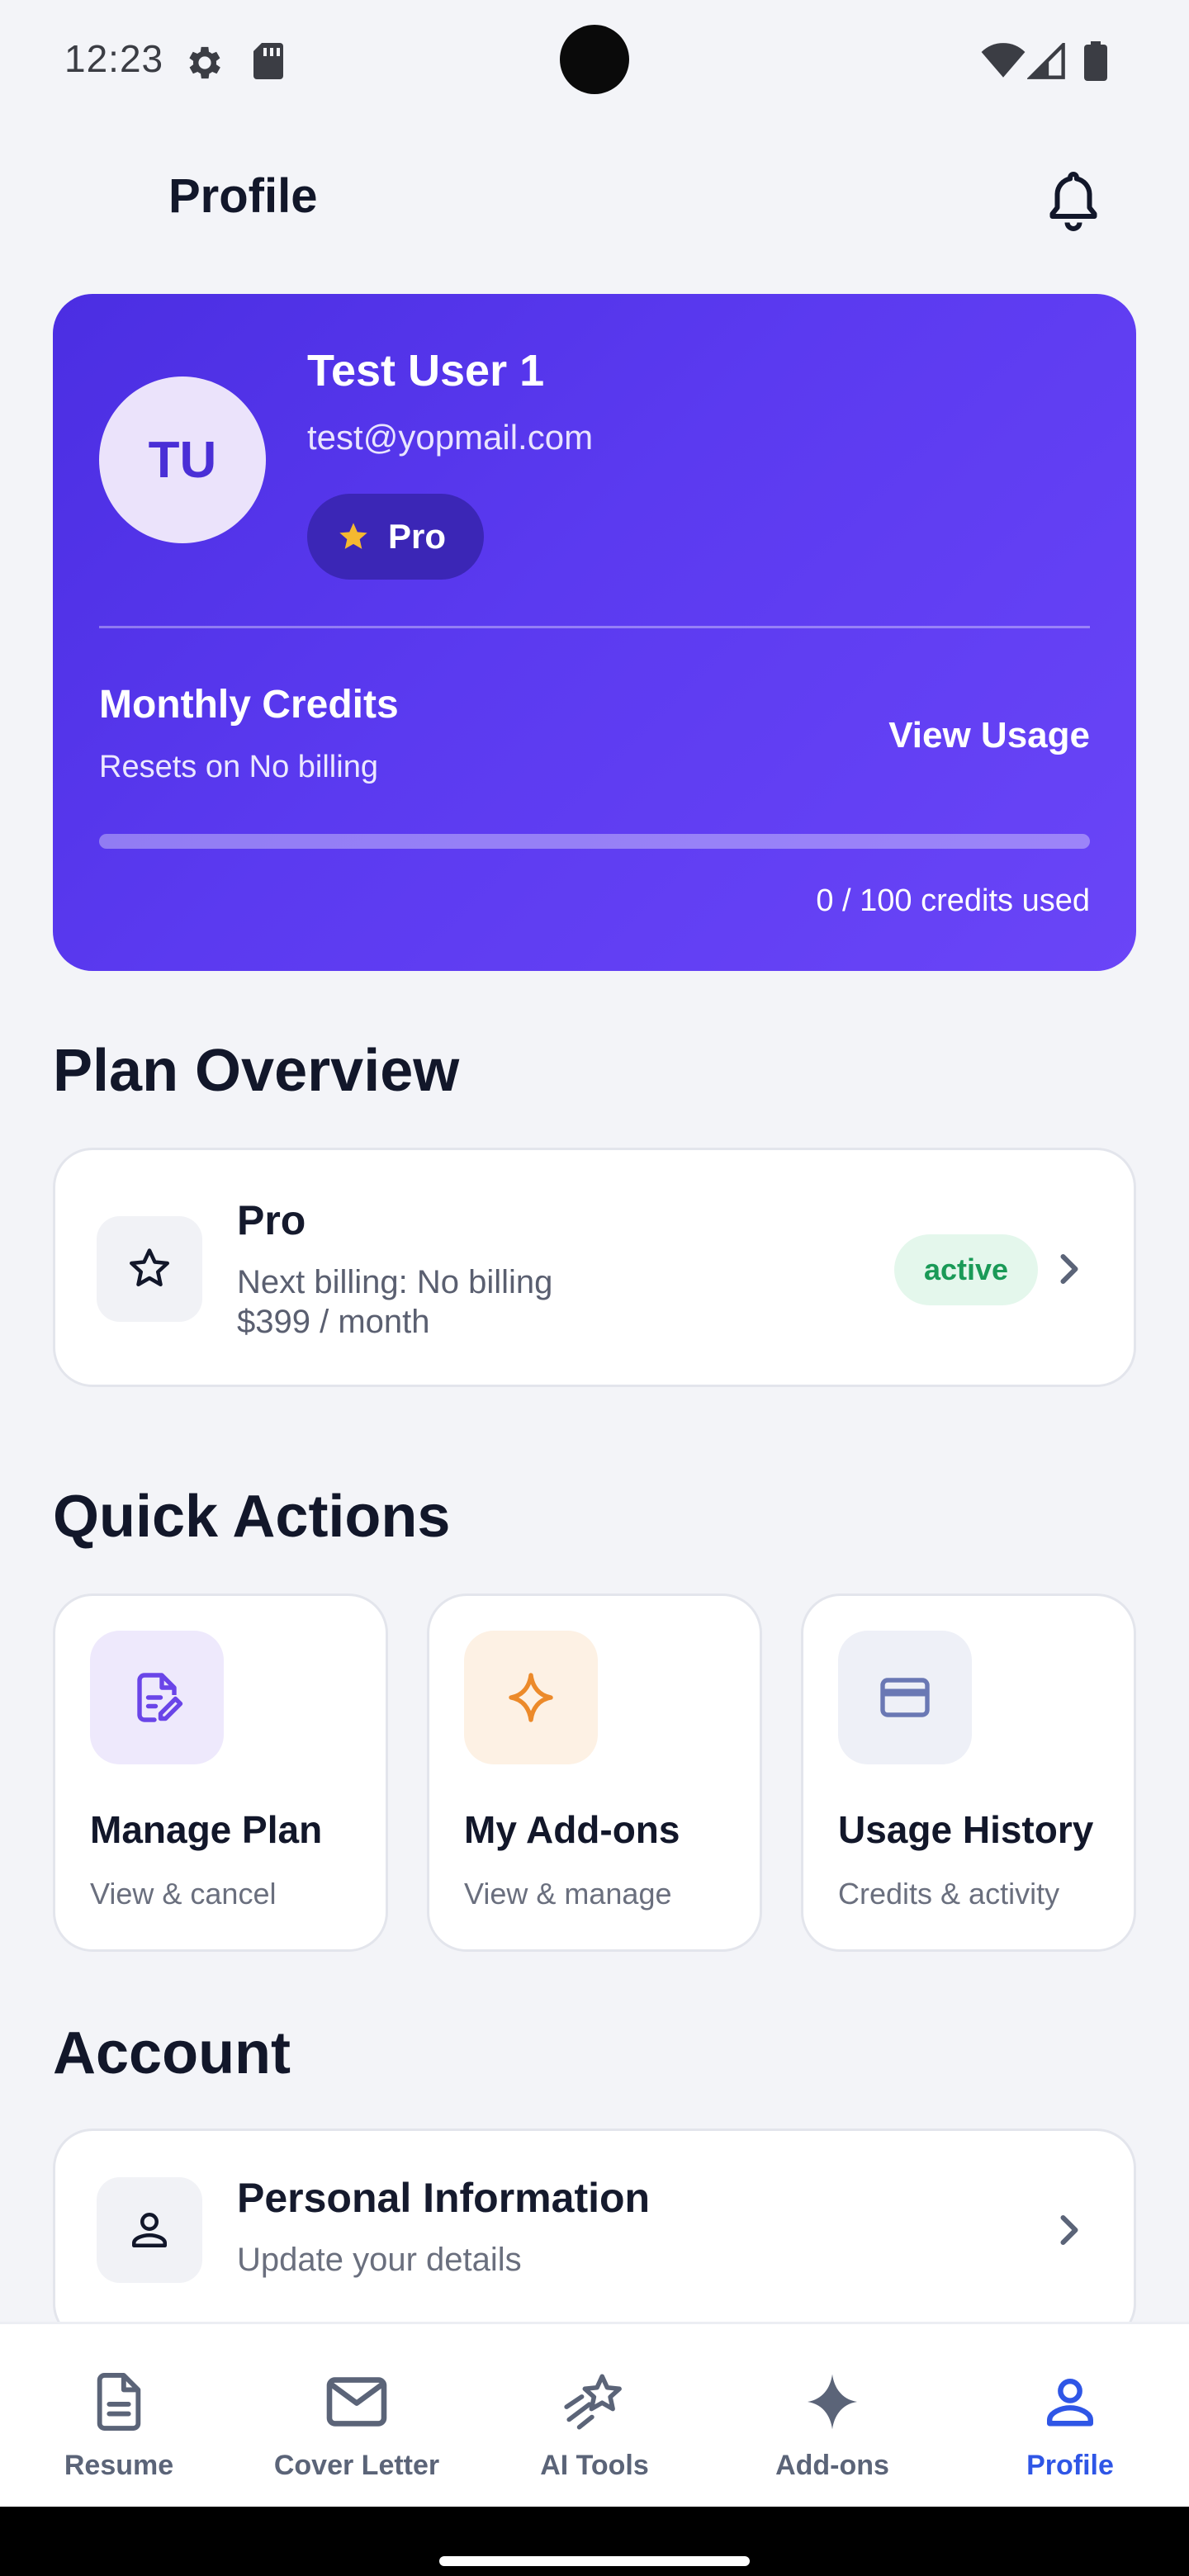 The width and height of the screenshot is (1189, 2576). I want to click on home-gesture-handle, so click(594, 2561).